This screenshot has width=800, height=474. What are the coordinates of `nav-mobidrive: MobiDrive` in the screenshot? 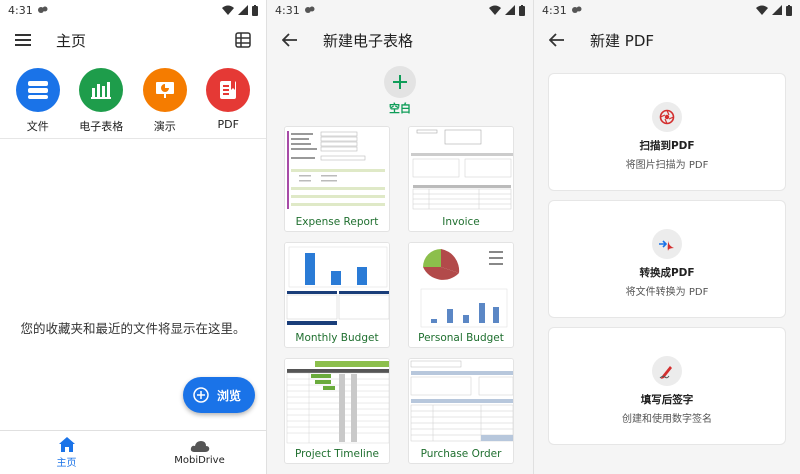 It's located at (199, 452).